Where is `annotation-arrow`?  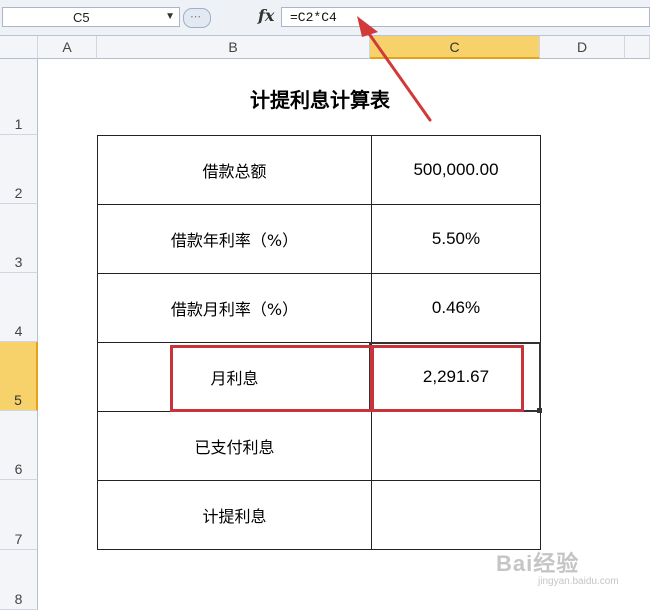
annotation-arrow is located at coordinates (394, 69).